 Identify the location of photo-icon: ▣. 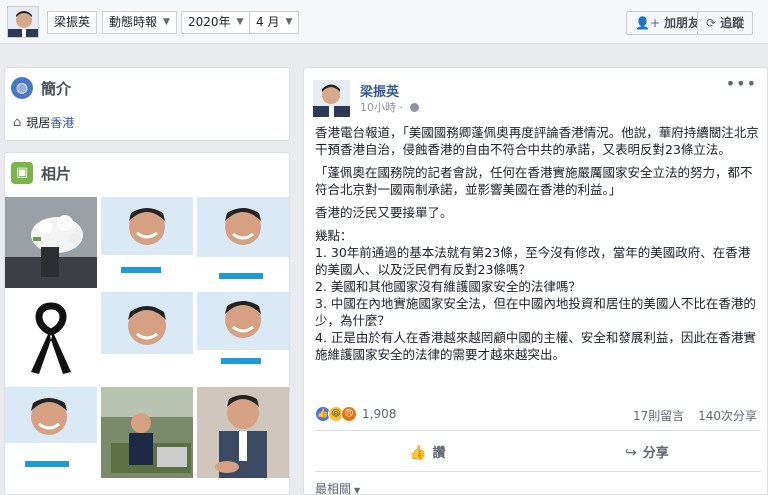
(22, 173).